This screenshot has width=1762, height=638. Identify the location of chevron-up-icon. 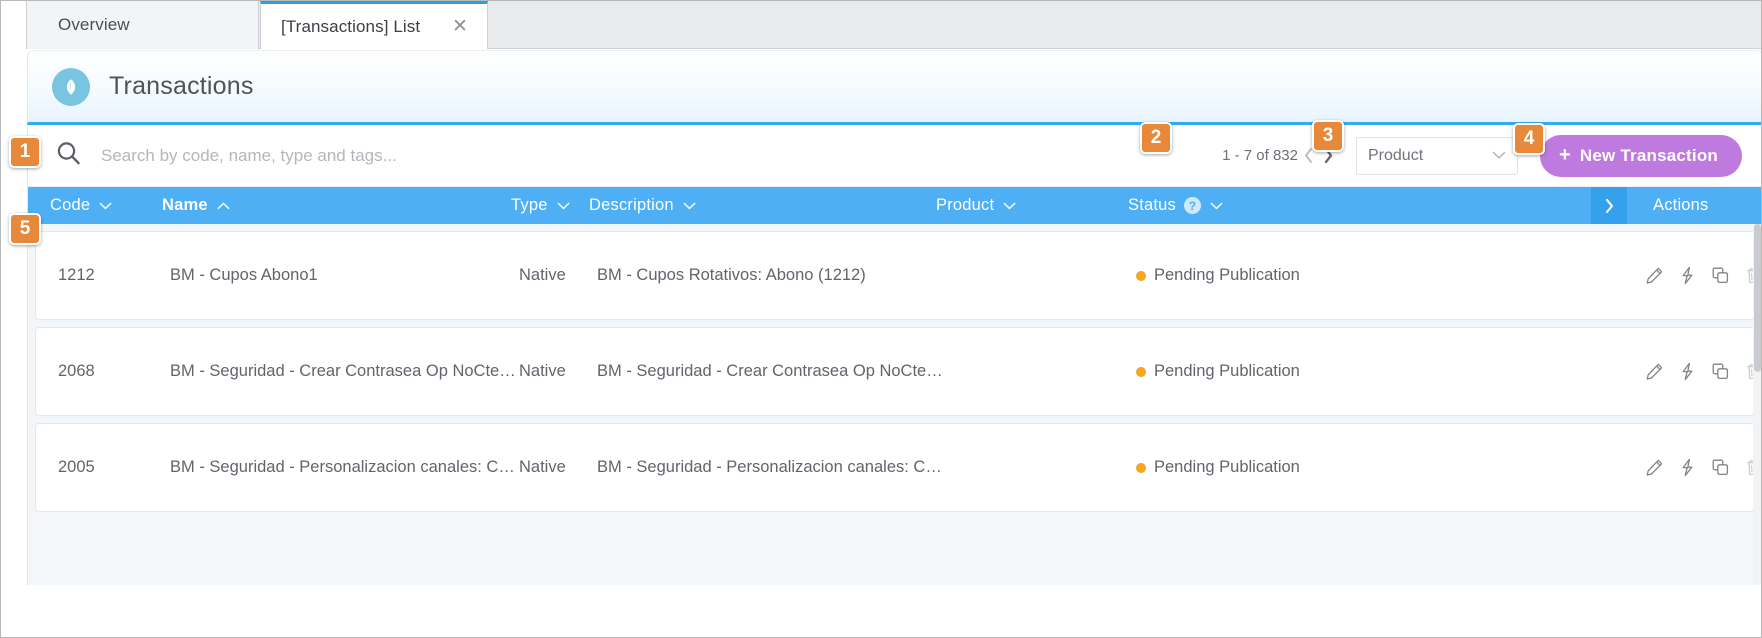
(223, 205).